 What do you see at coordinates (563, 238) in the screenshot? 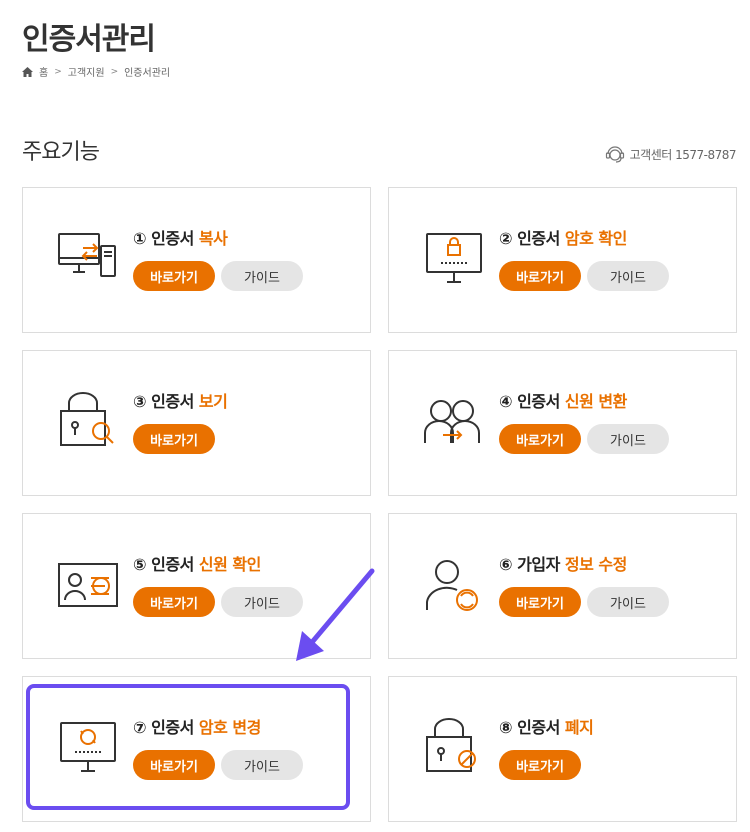
I see `card-title: ② 인증서 암호 확인` at bounding box center [563, 238].